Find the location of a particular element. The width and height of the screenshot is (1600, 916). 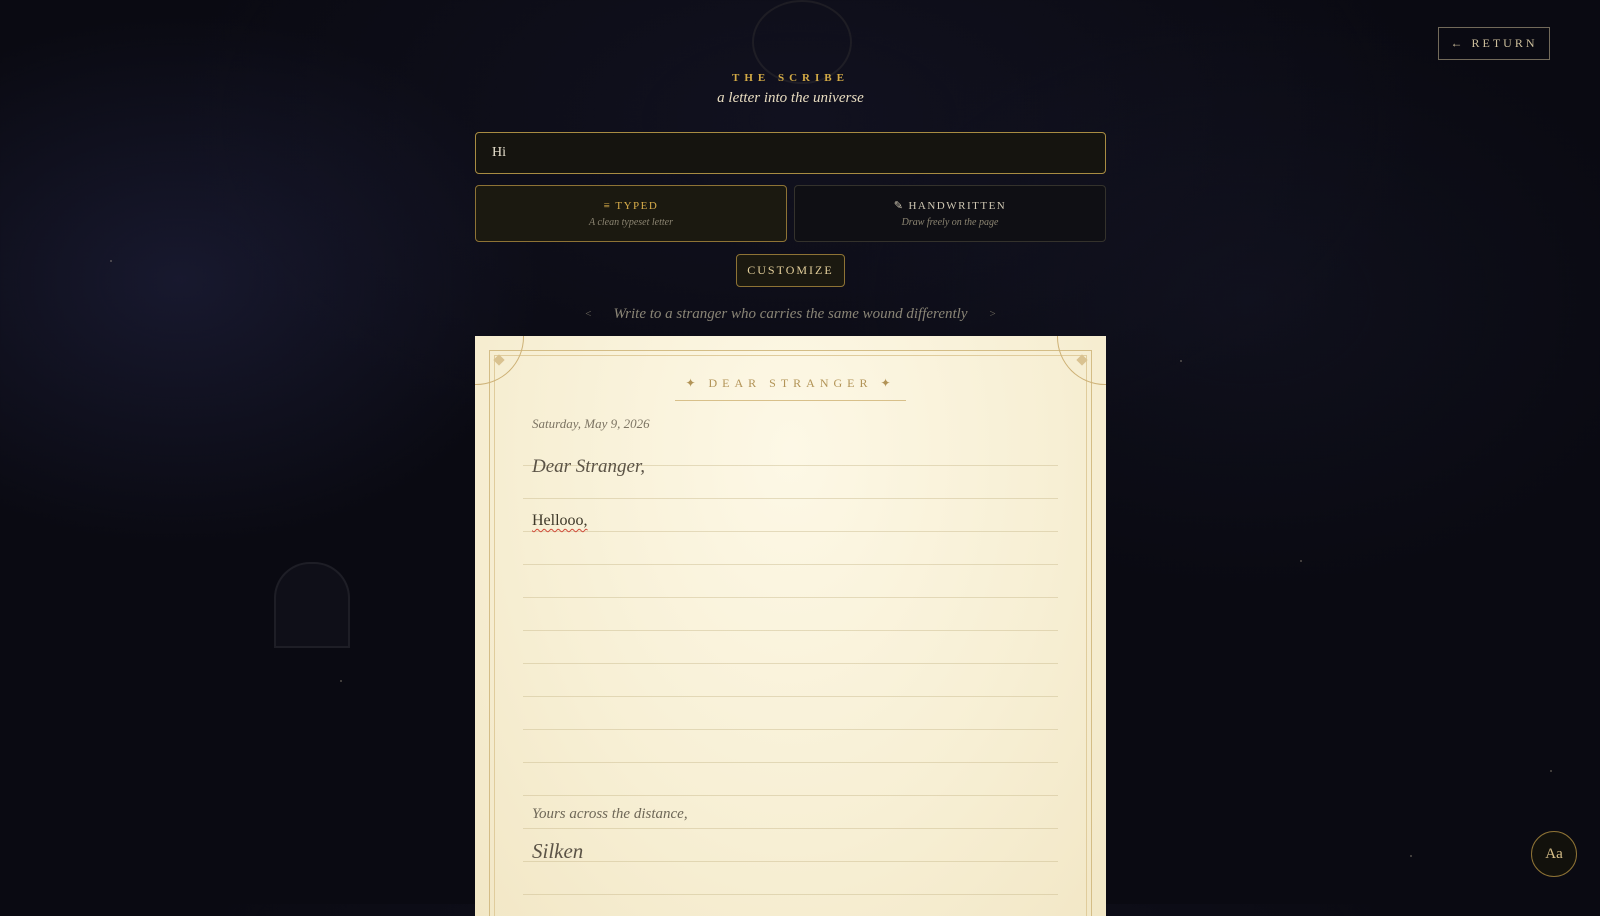

customize-button: CUSTOMIZE is located at coordinates (790, 270).